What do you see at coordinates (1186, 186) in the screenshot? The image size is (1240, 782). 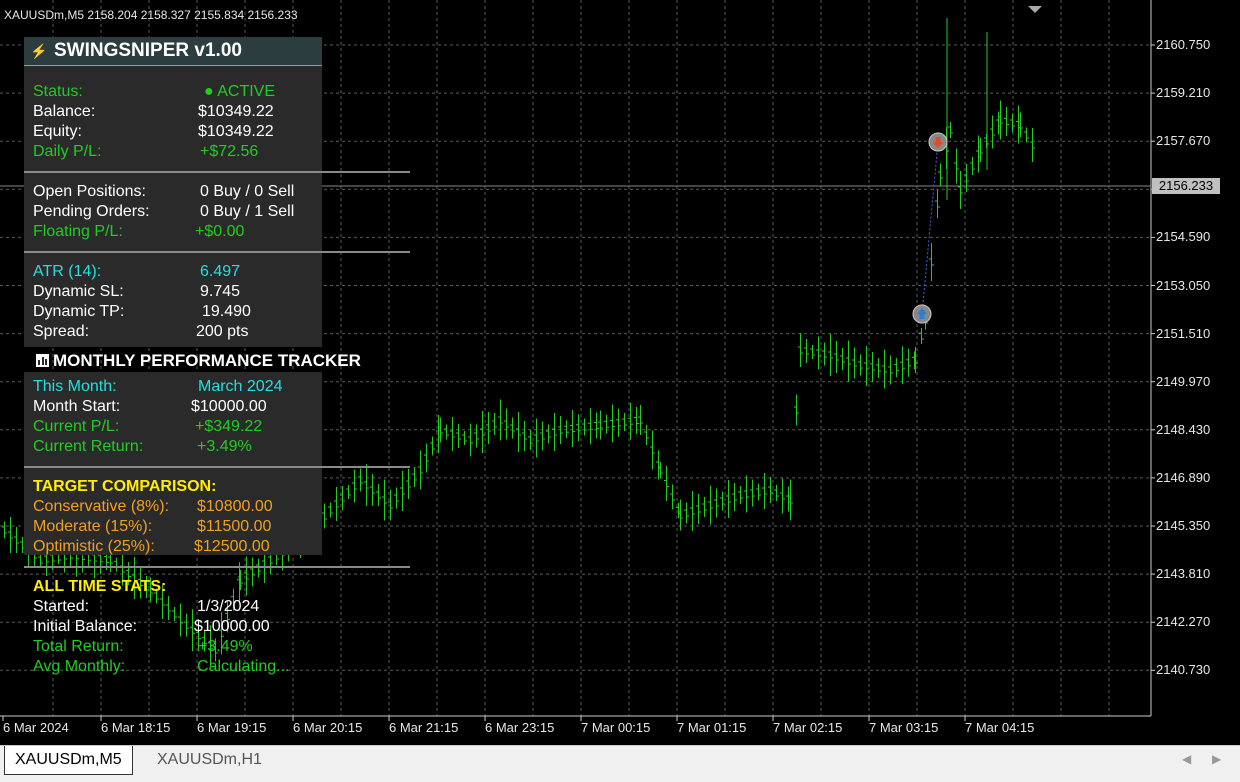 I see `current-price-label: 2156.233` at bounding box center [1186, 186].